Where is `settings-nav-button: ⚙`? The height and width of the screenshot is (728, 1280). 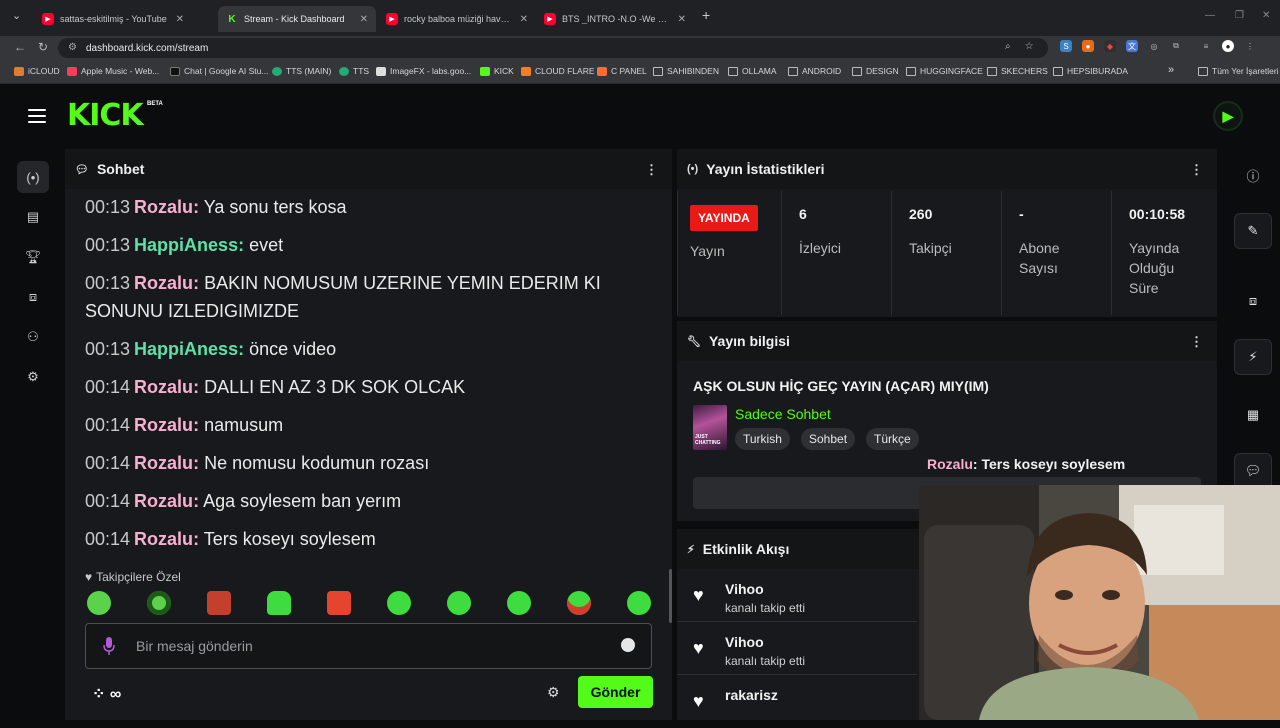 settings-nav-button: ⚙ is located at coordinates (33, 377).